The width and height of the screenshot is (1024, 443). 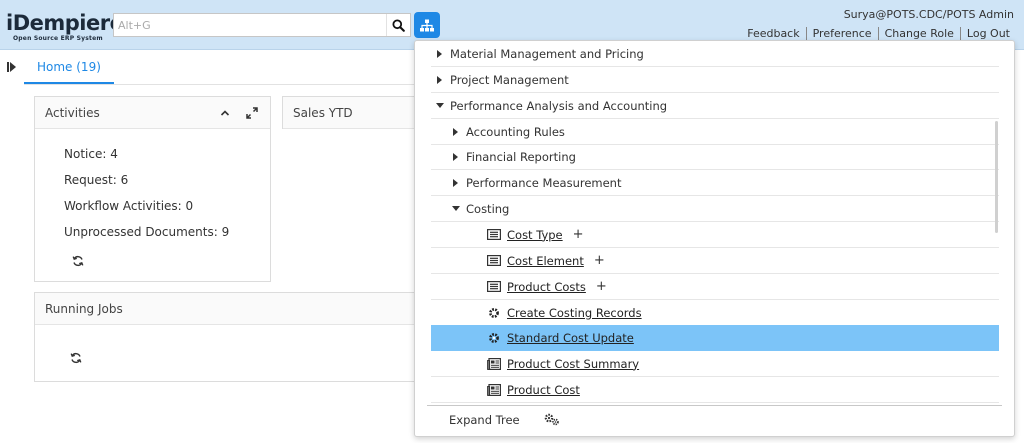 What do you see at coordinates (573, 364) in the screenshot?
I see `menu-item-label: Product Cost Summary` at bounding box center [573, 364].